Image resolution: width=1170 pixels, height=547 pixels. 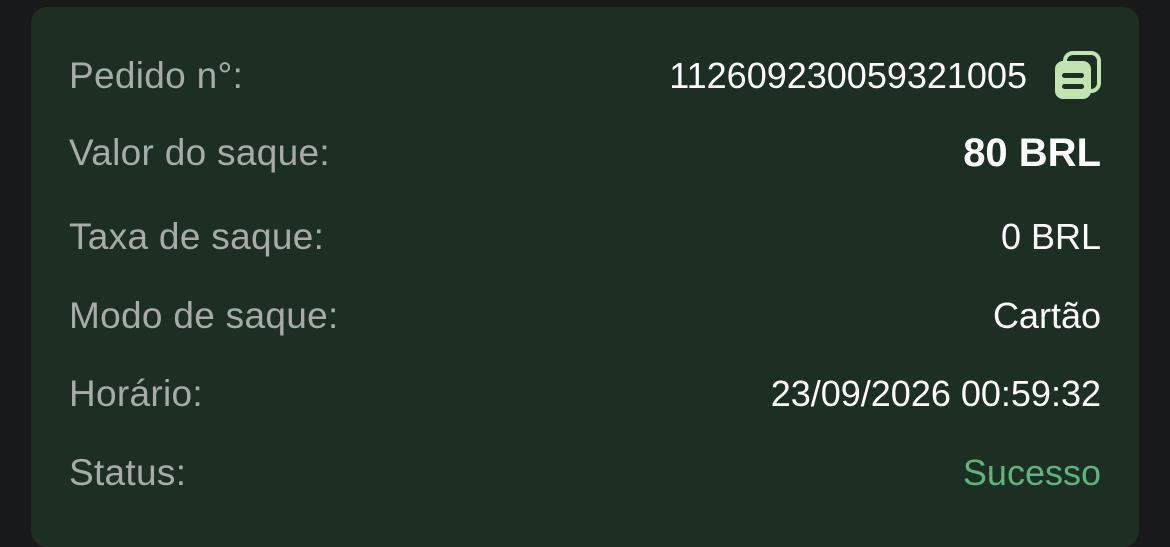 I want to click on fee-label: Taxa de saque:, so click(x=197, y=236).